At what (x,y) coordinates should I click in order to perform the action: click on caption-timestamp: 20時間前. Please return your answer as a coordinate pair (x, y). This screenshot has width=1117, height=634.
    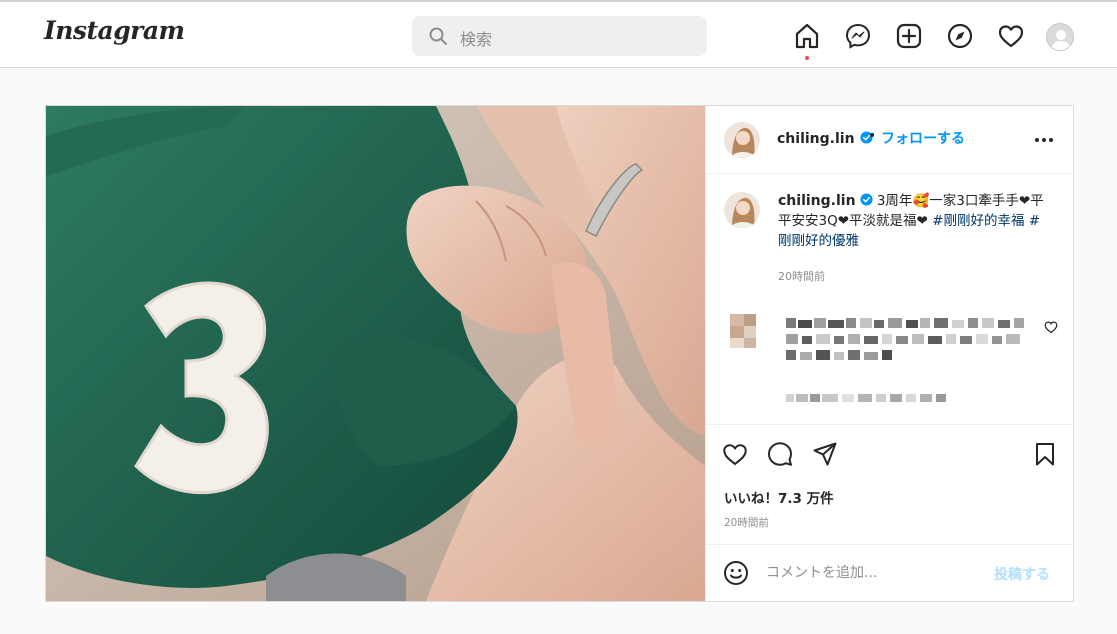
    Looking at the image, I should click on (801, 276).